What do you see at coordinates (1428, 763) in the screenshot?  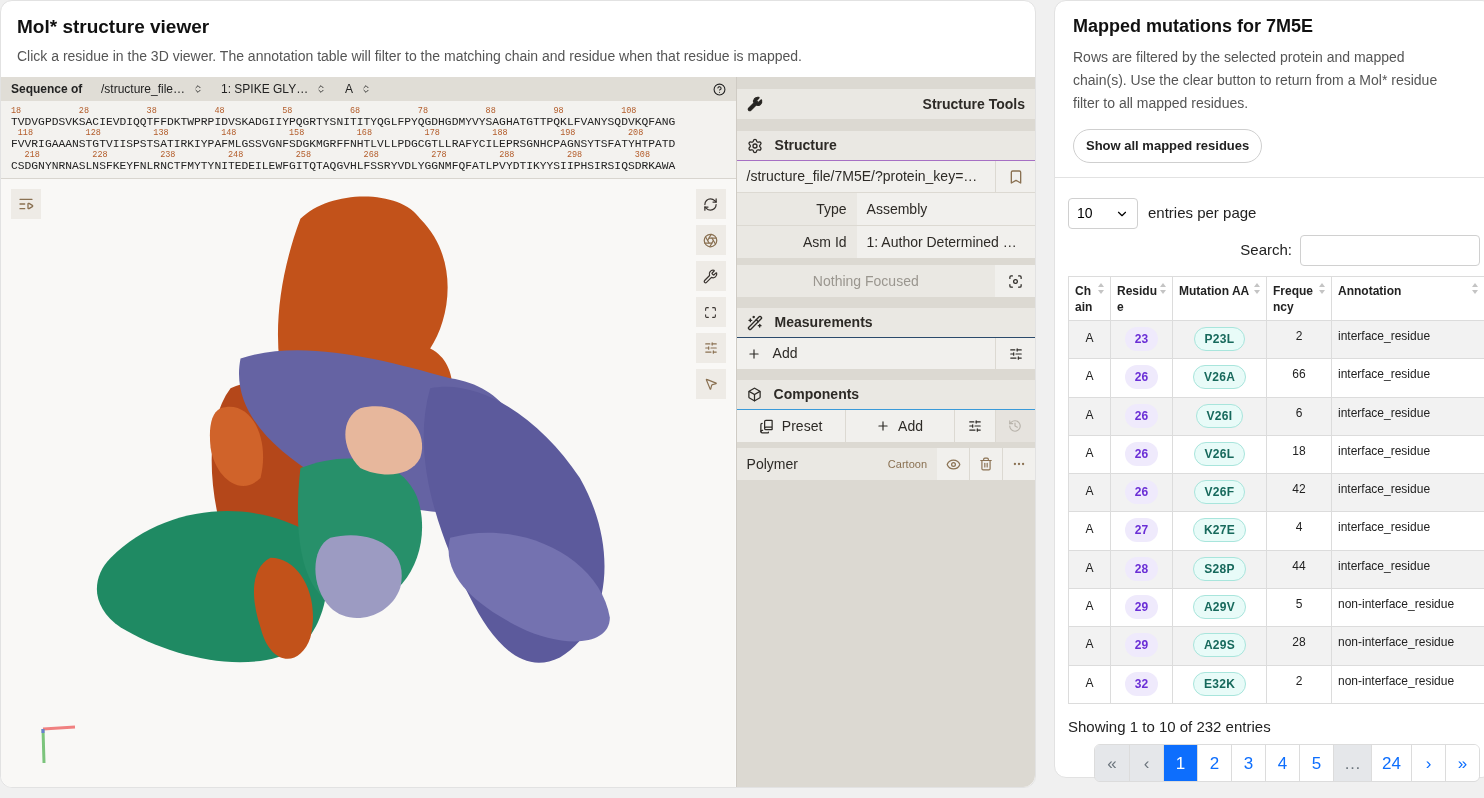 I see `page-link: ›` at bounding box center [1428, 763].